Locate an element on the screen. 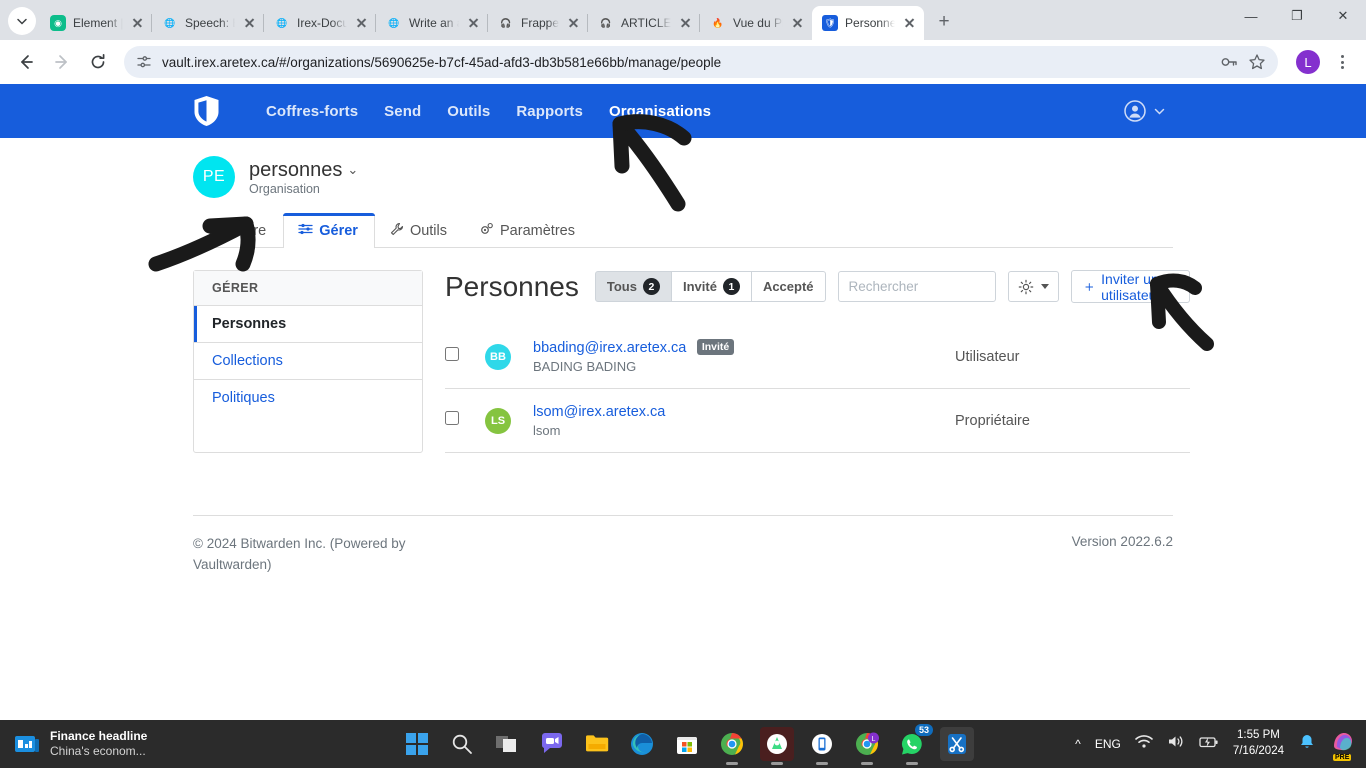  start-icon is located at coordinates (417, 744).